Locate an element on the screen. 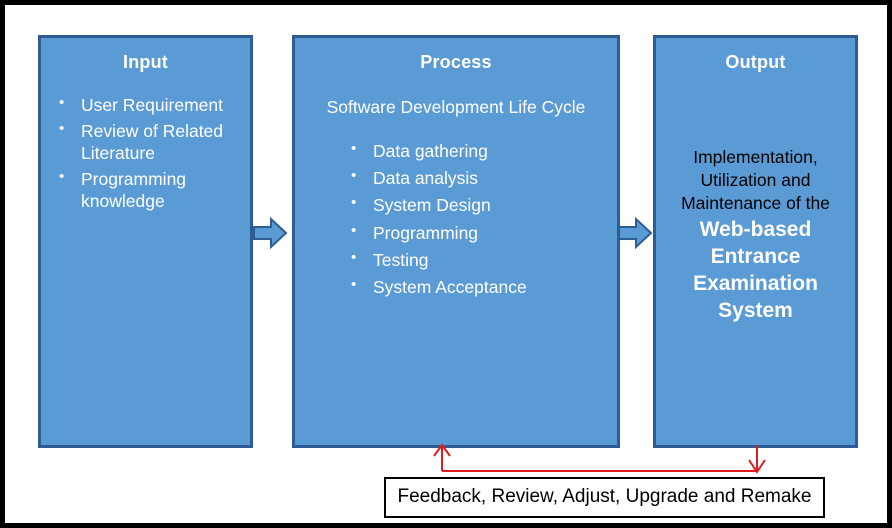 This screenshot has height=528, width=892. input-list-item: Review of Related Literature is located at coordinates (148, 141).